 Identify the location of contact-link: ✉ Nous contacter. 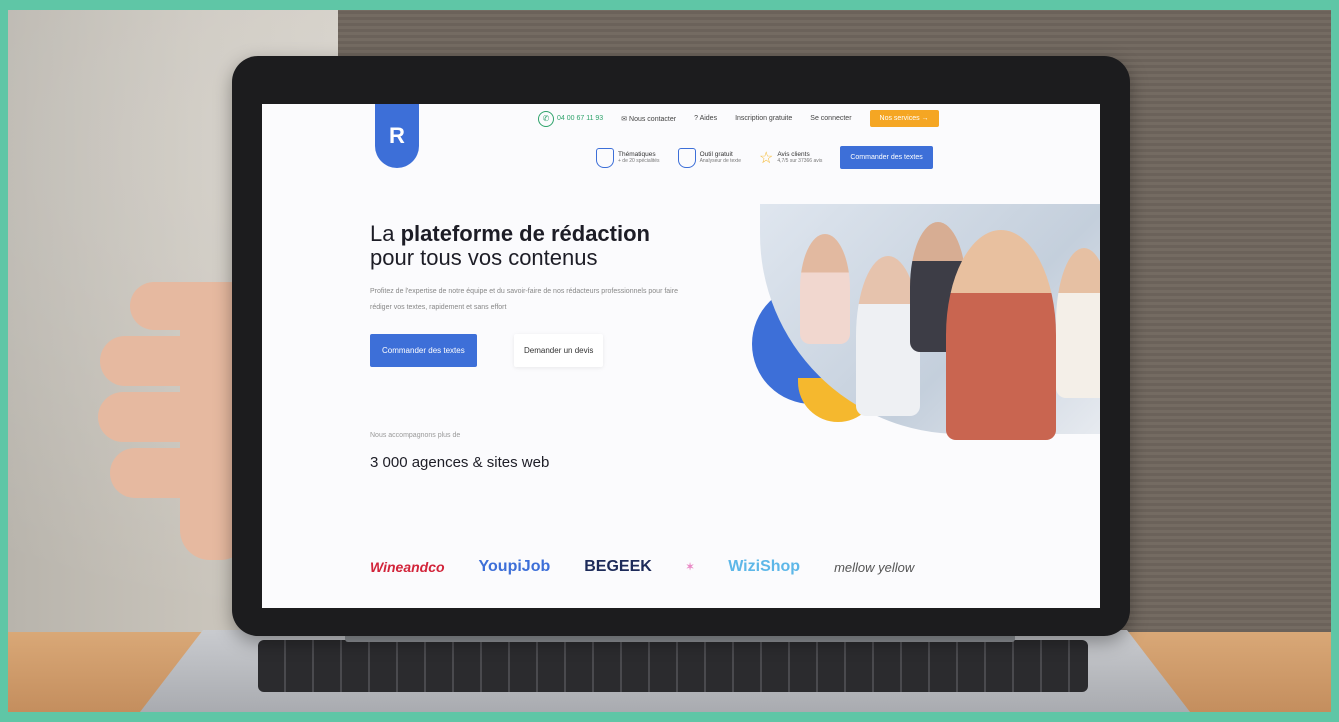
(648, 119).